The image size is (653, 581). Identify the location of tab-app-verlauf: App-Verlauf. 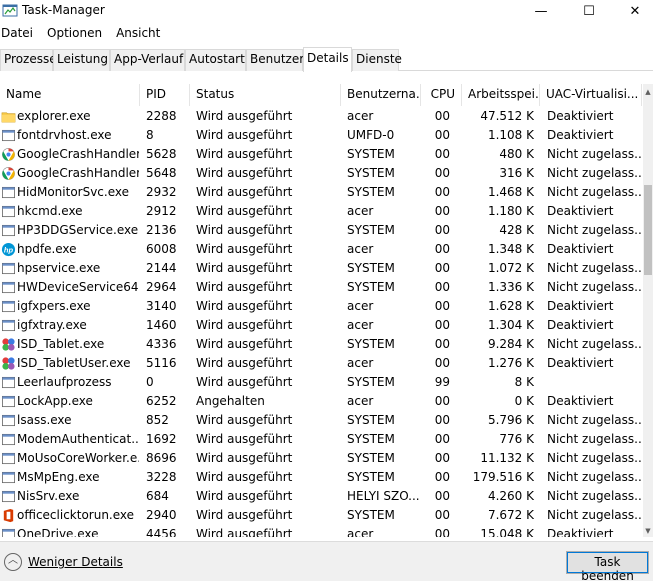
(147, 60).